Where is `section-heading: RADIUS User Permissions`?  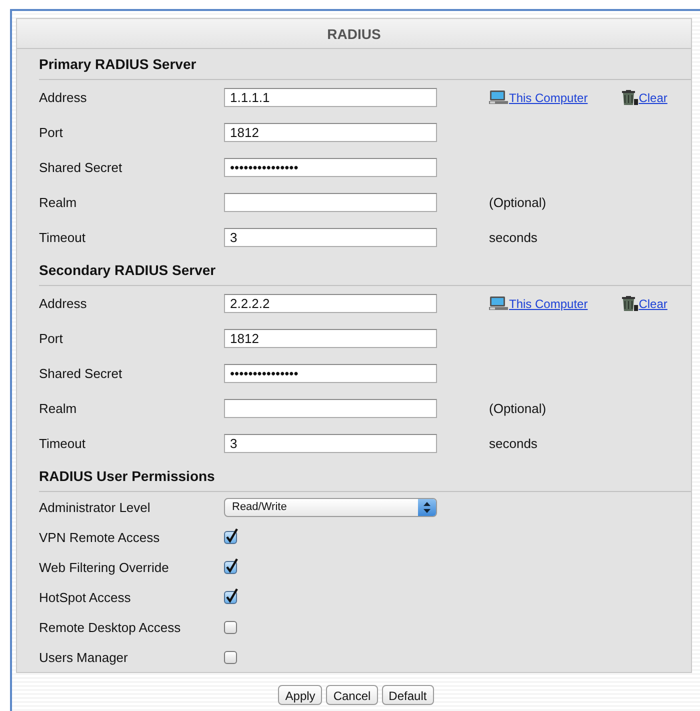 section-heading: RADIUS User Permissions is located at coordinates (127, 476).